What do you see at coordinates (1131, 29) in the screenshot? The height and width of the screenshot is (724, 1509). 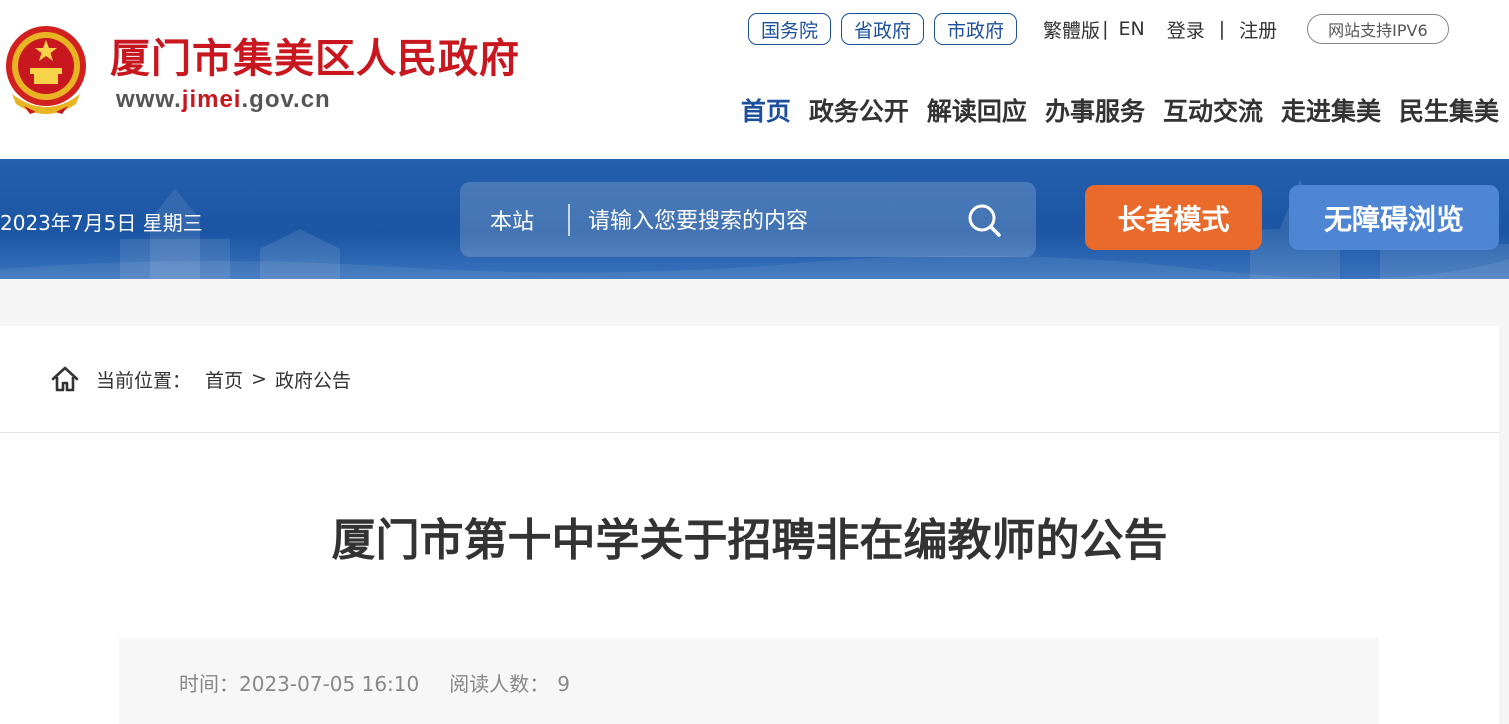 I see `english-link: EN` at bounding box center [1131, 29].